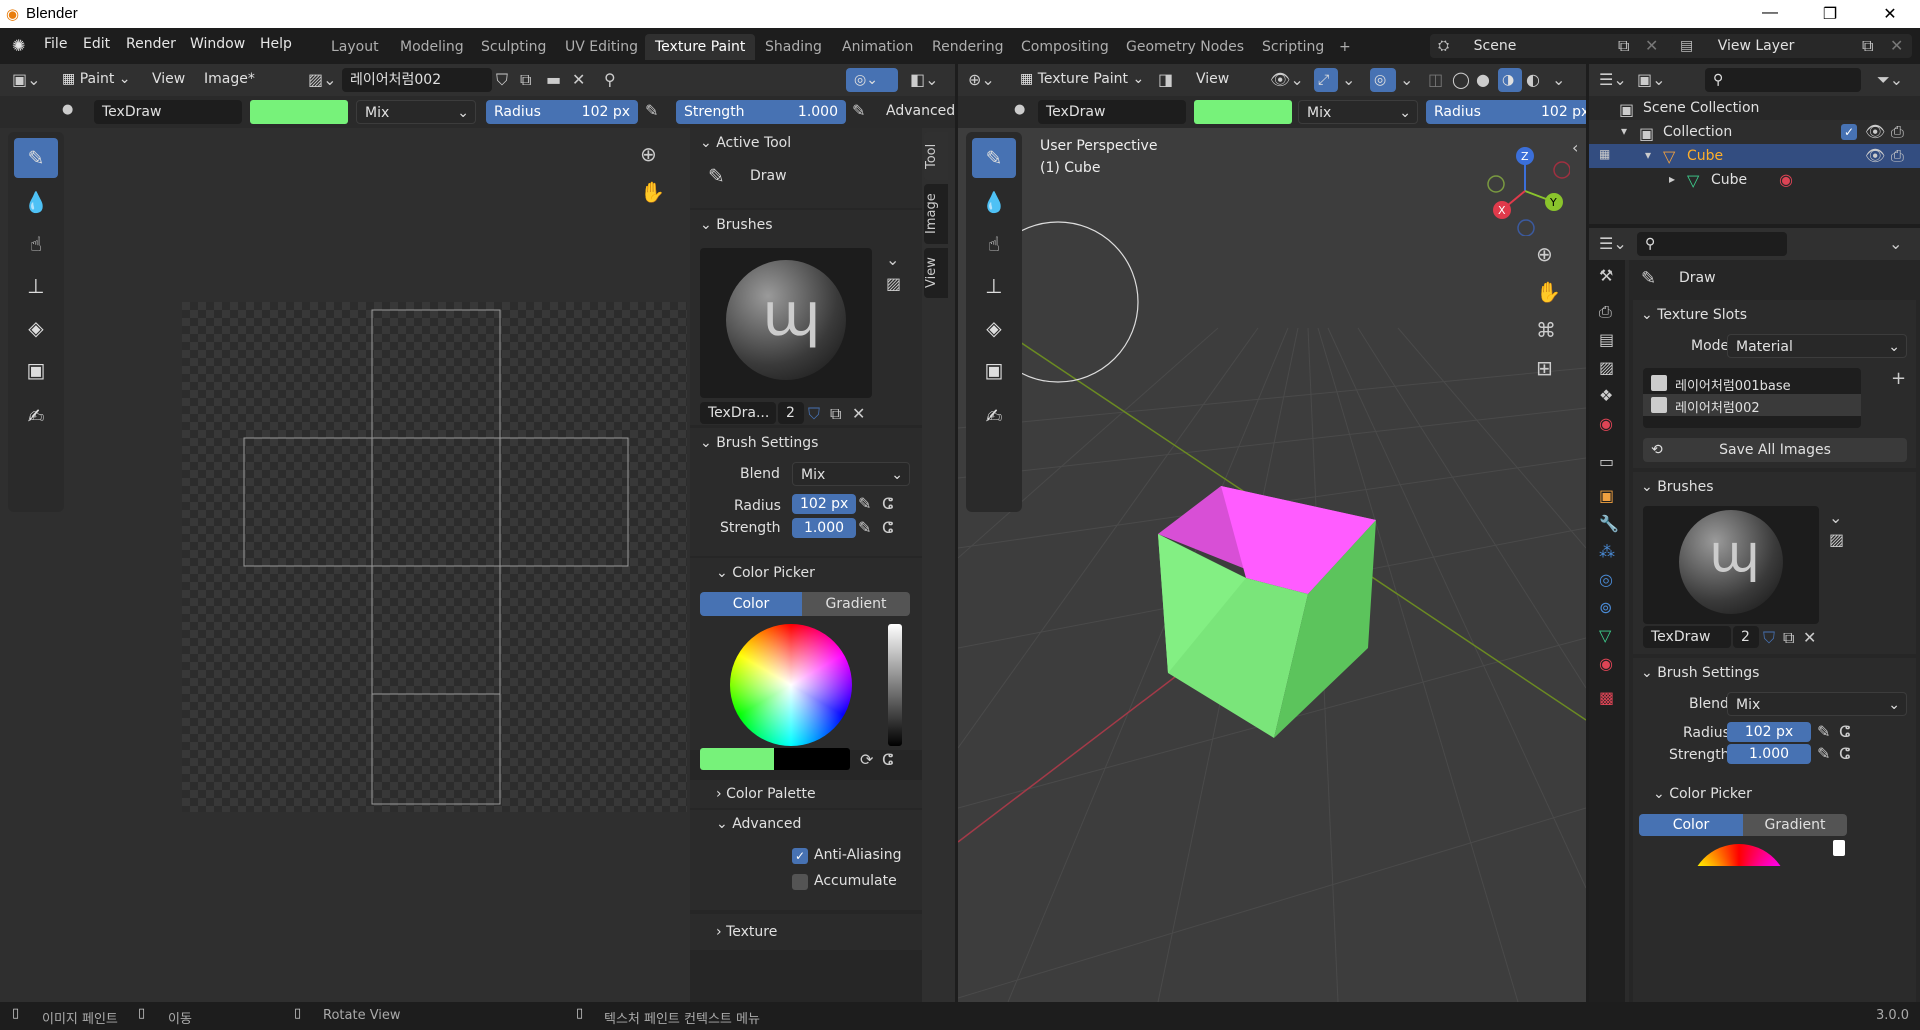  What do you see at coordinates (1775, 450) in the screenshot?
I see `save-all-images-button: ⟲ Save All Images` at bounding box center [1775, 450].